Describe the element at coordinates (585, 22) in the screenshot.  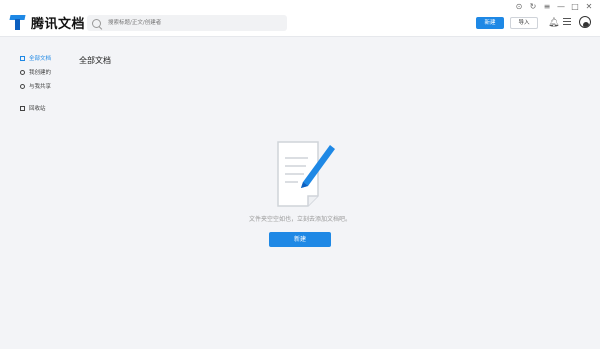
I see `avatar` at that location.